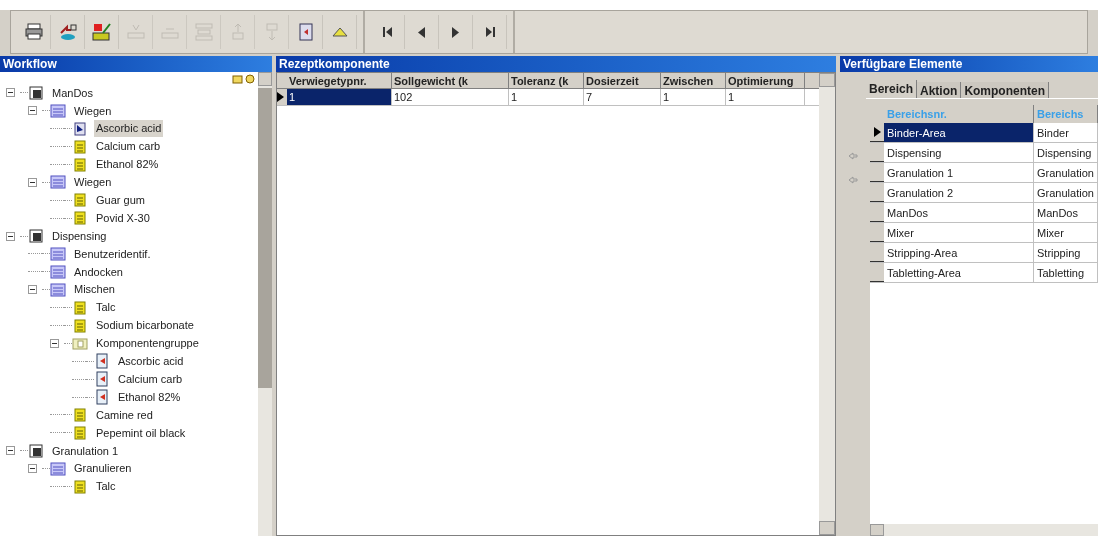  I want to click on table-cell: Granulation 1, so click(959, 172).